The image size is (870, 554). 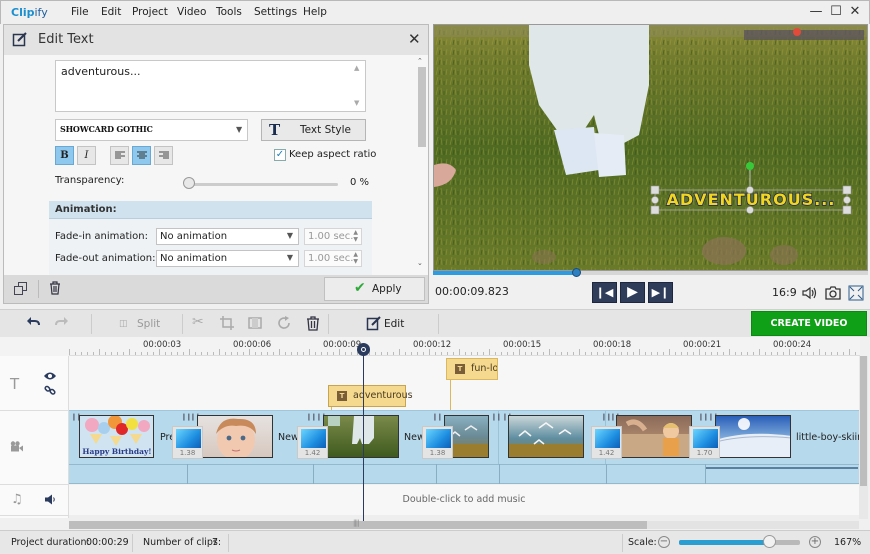 What do you see at coordinates (141, 155) in the screenshot?
I see `align-center-button` at bounding box center [141, 155].